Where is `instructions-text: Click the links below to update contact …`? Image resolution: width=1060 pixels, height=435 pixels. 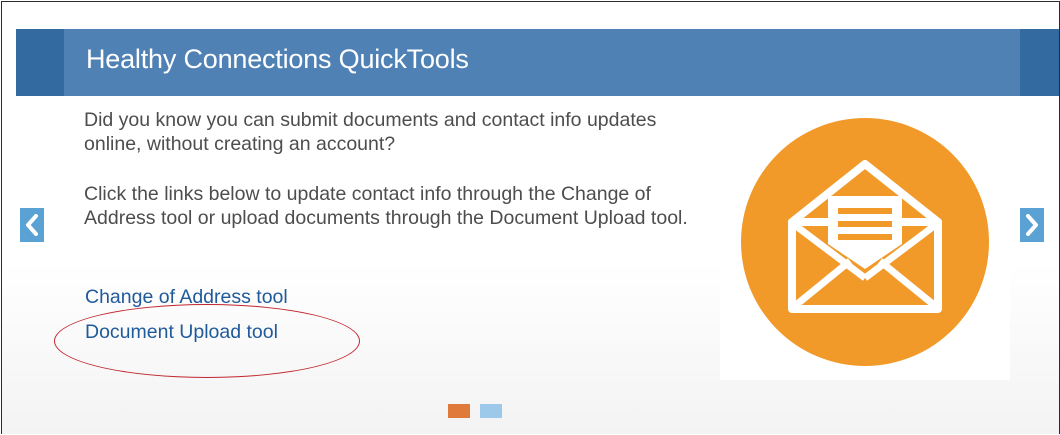 instructions-text: Click the links below to update contact … is located at coordinates (386, 206).